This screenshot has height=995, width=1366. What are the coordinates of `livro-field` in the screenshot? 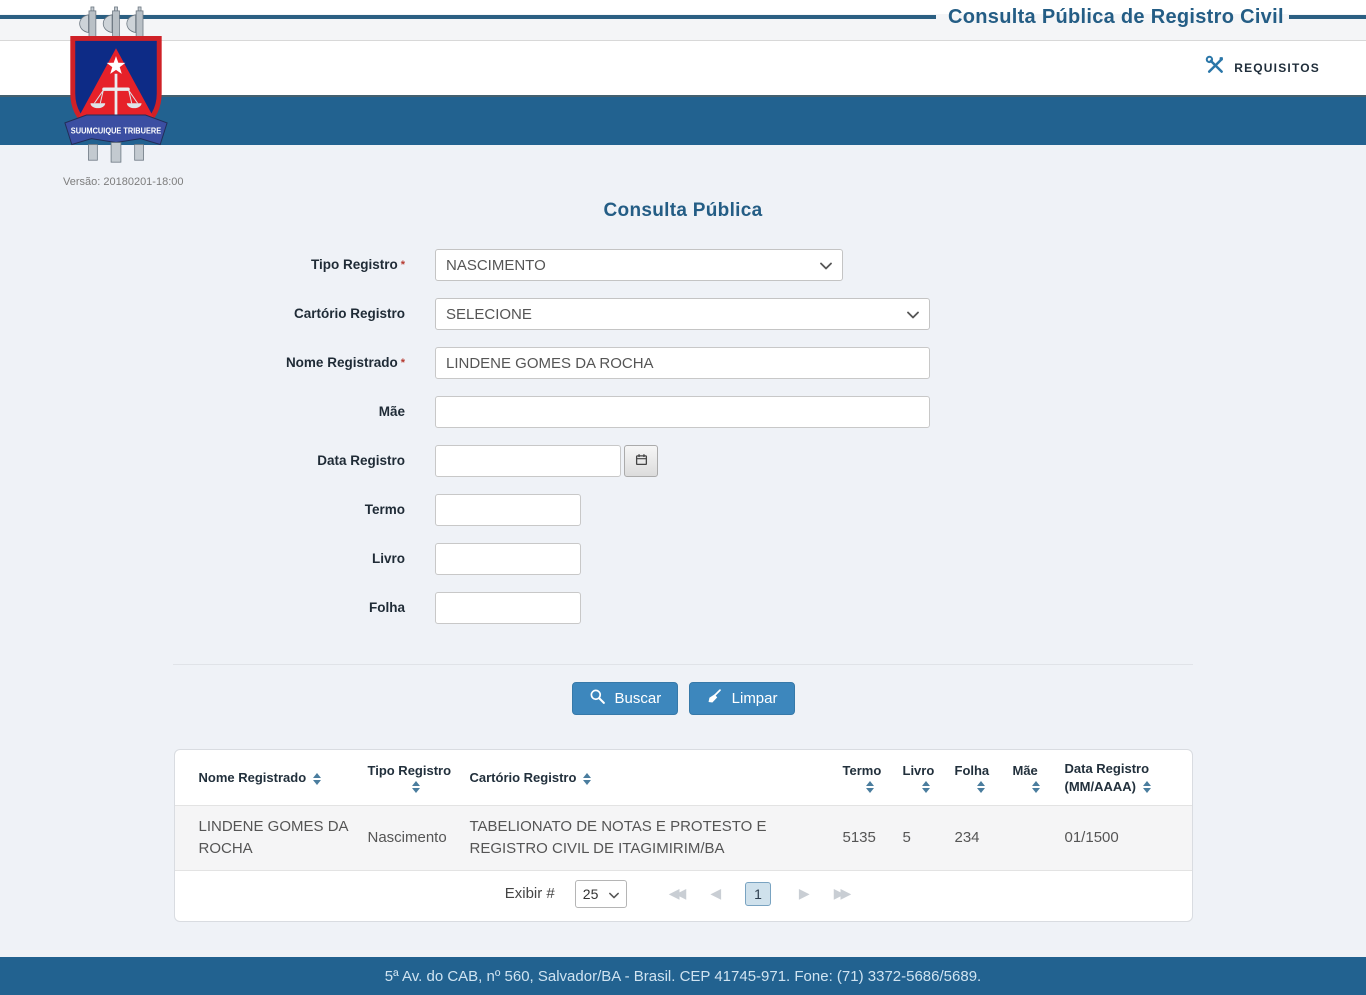 It's located at (508, 559).